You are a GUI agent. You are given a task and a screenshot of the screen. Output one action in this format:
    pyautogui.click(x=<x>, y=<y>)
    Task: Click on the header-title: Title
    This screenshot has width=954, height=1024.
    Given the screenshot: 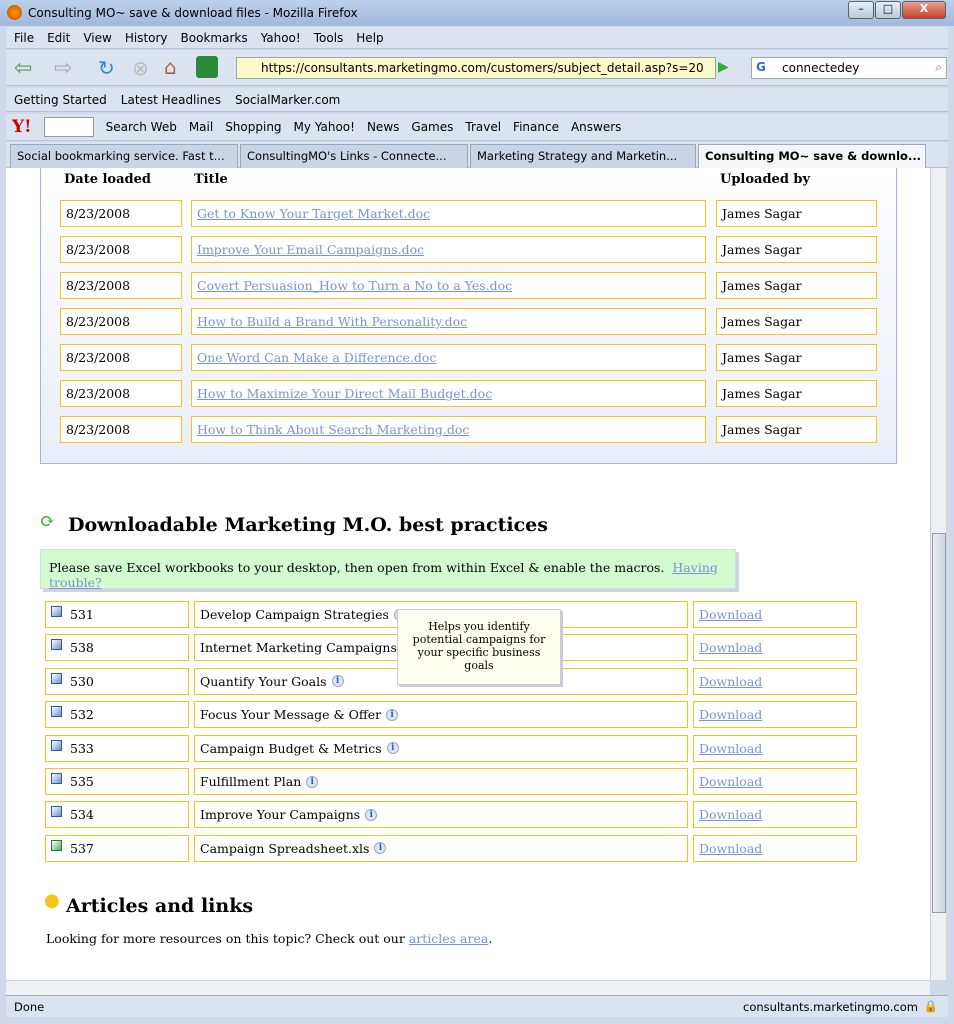 What is the action you would take?
    pyautogui.click(x=211, y=179)
    